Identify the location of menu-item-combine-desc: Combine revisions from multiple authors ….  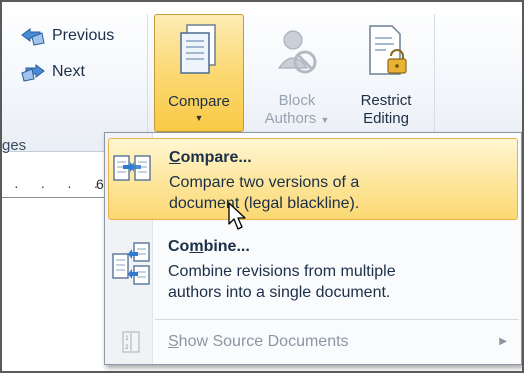
(282, 282).